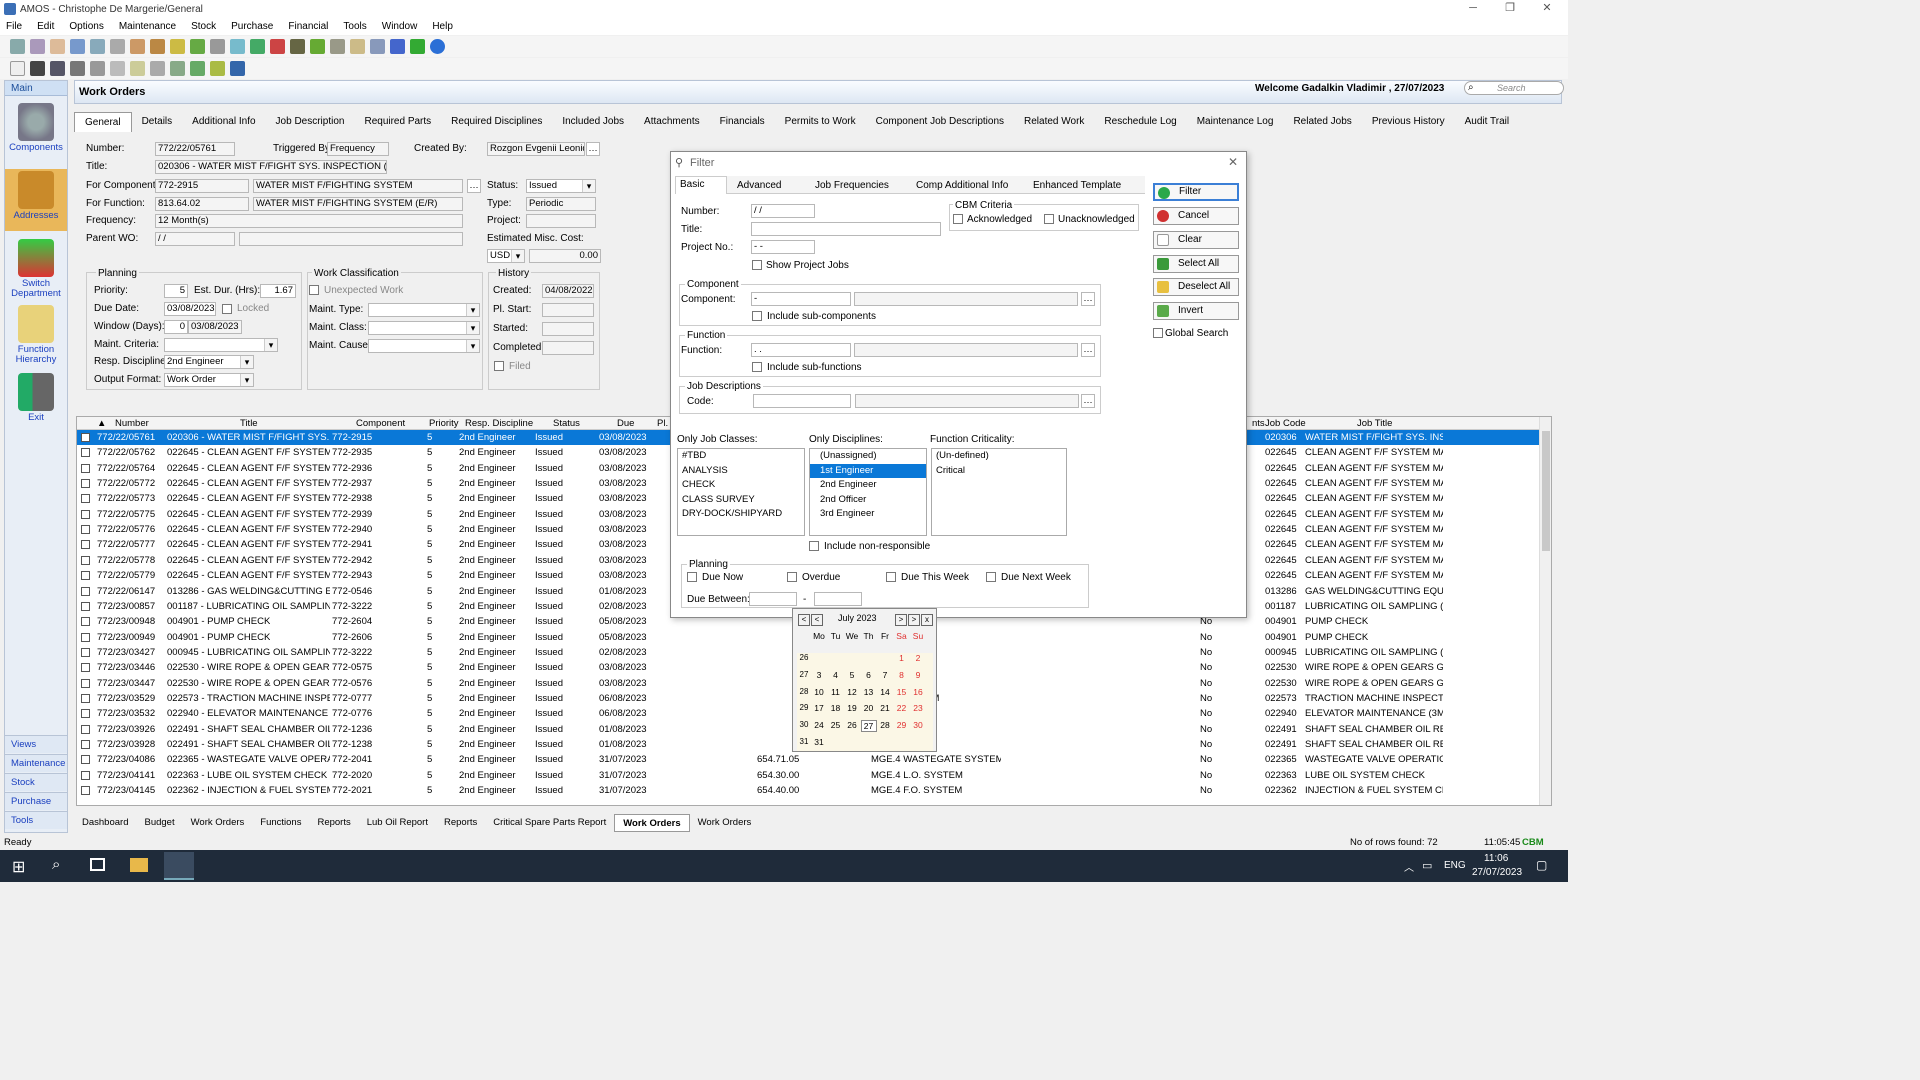 This screenshot has width=1920, height=1080. I want to click on close-icon: ✕, so click(1233, 162).